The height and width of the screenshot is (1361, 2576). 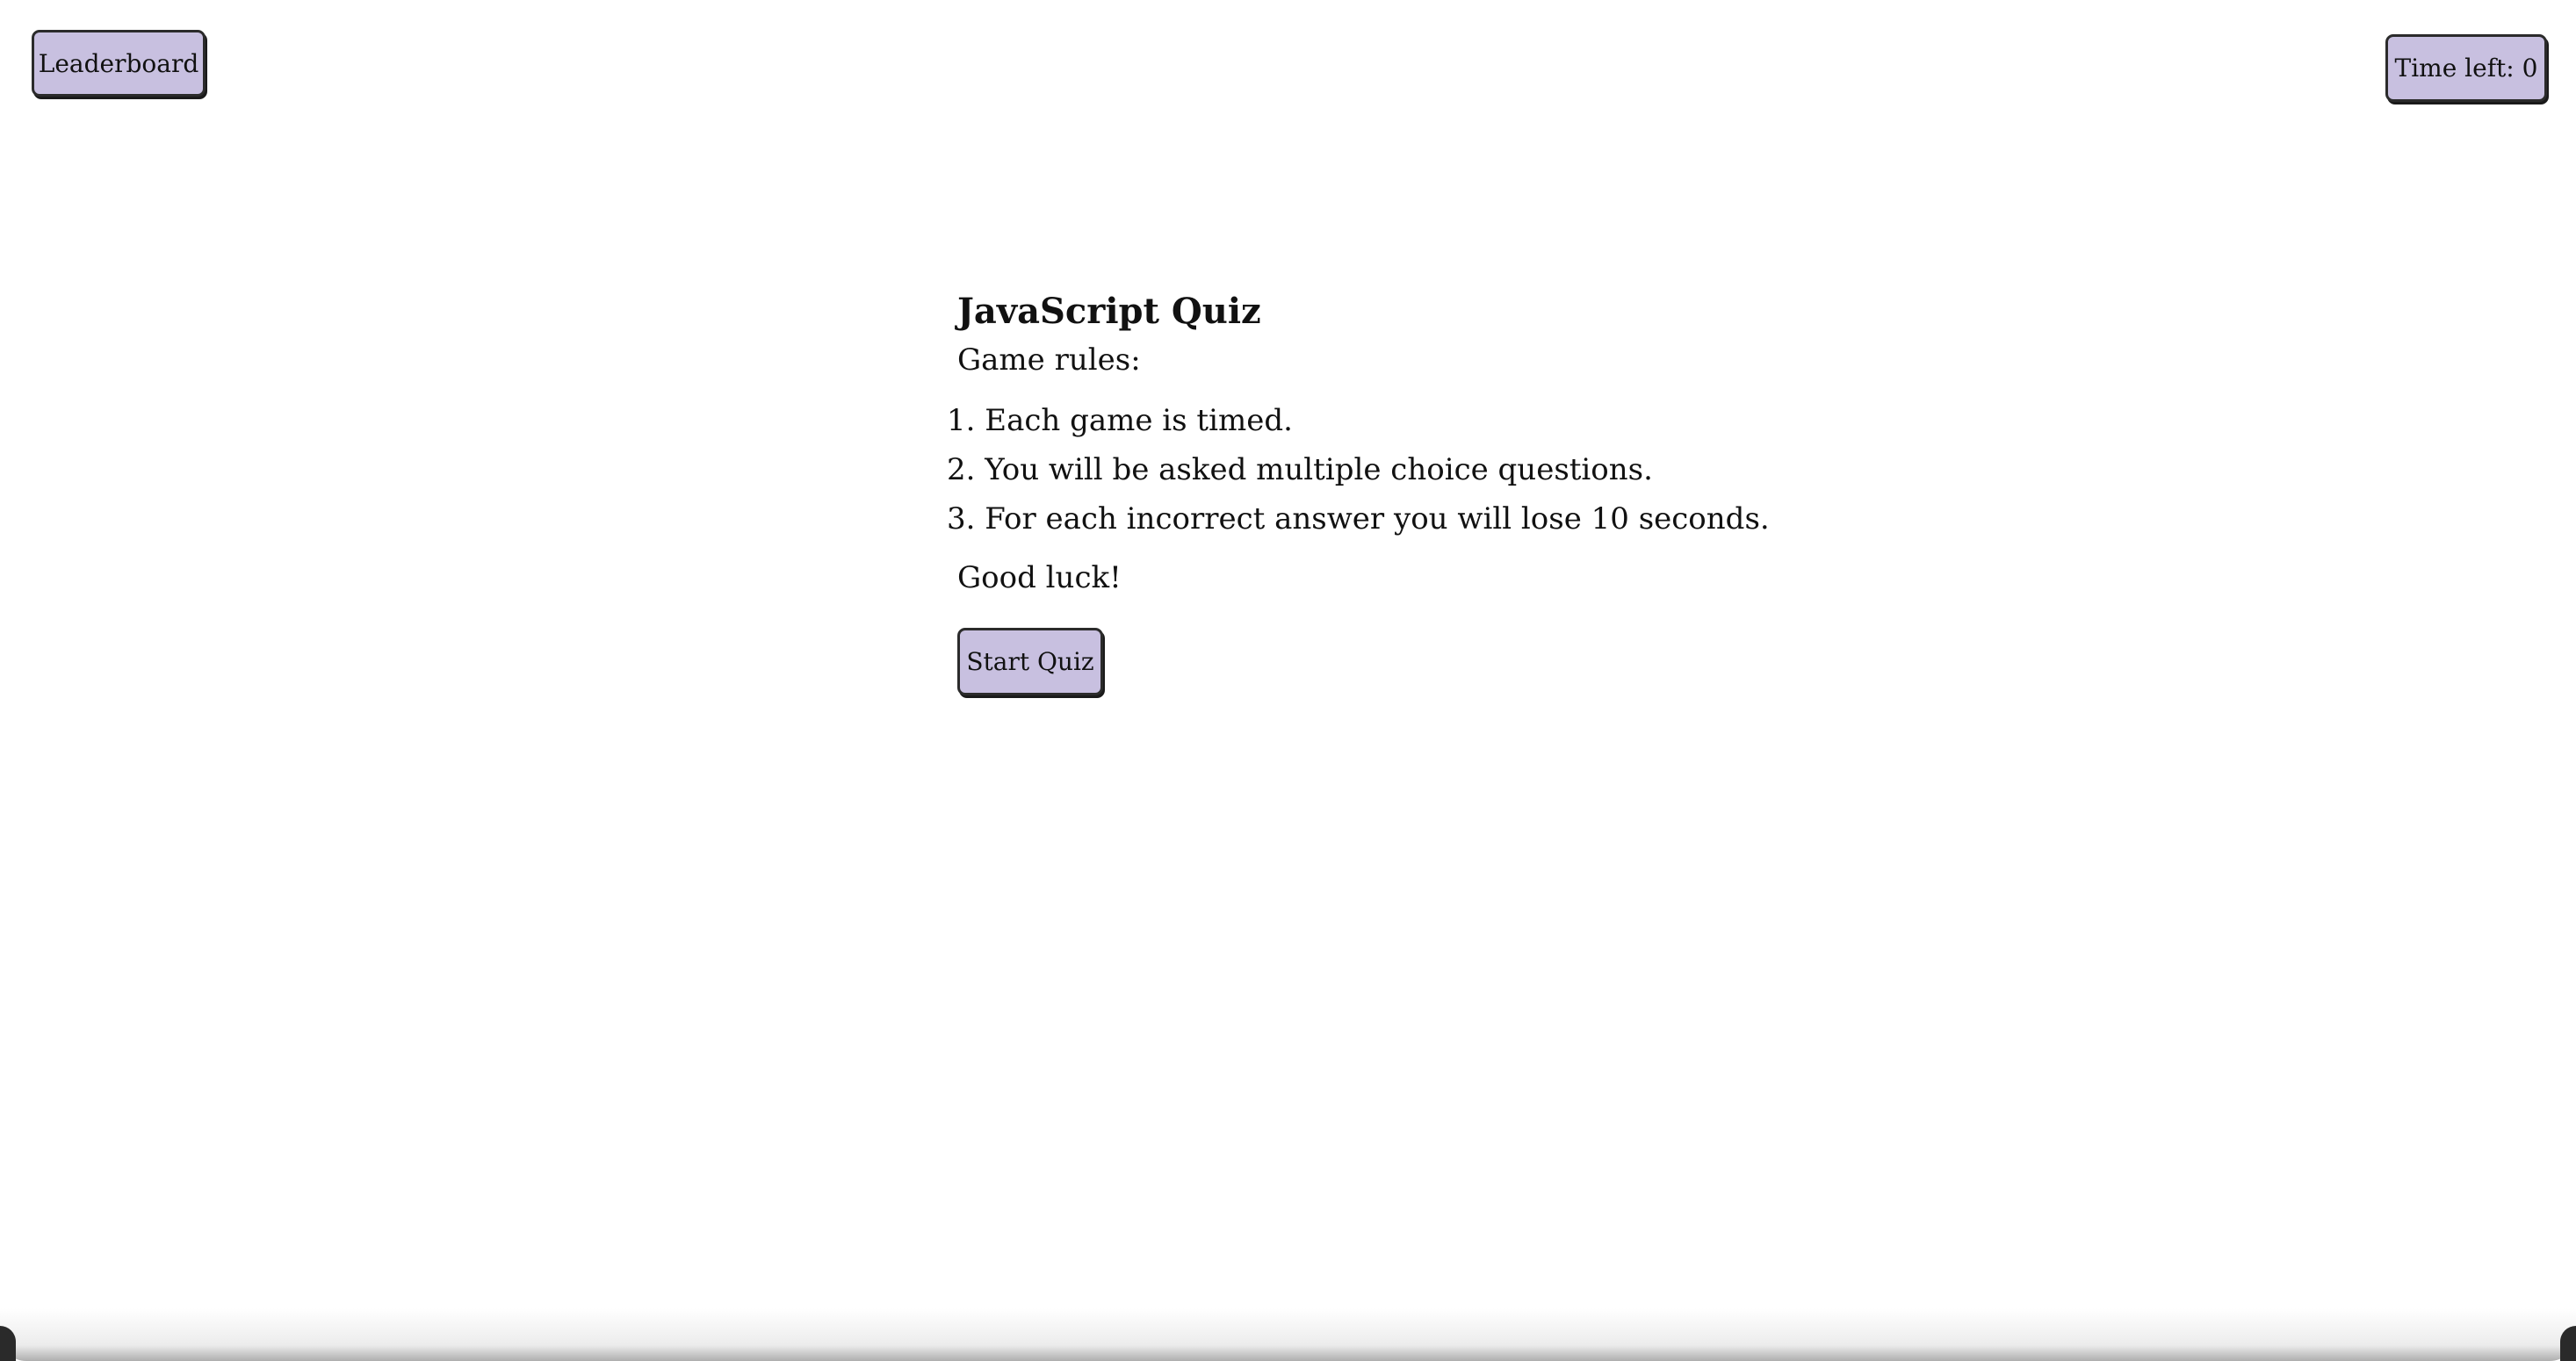 I want to click on window-corner-right, so click(x=2568, y=1343).